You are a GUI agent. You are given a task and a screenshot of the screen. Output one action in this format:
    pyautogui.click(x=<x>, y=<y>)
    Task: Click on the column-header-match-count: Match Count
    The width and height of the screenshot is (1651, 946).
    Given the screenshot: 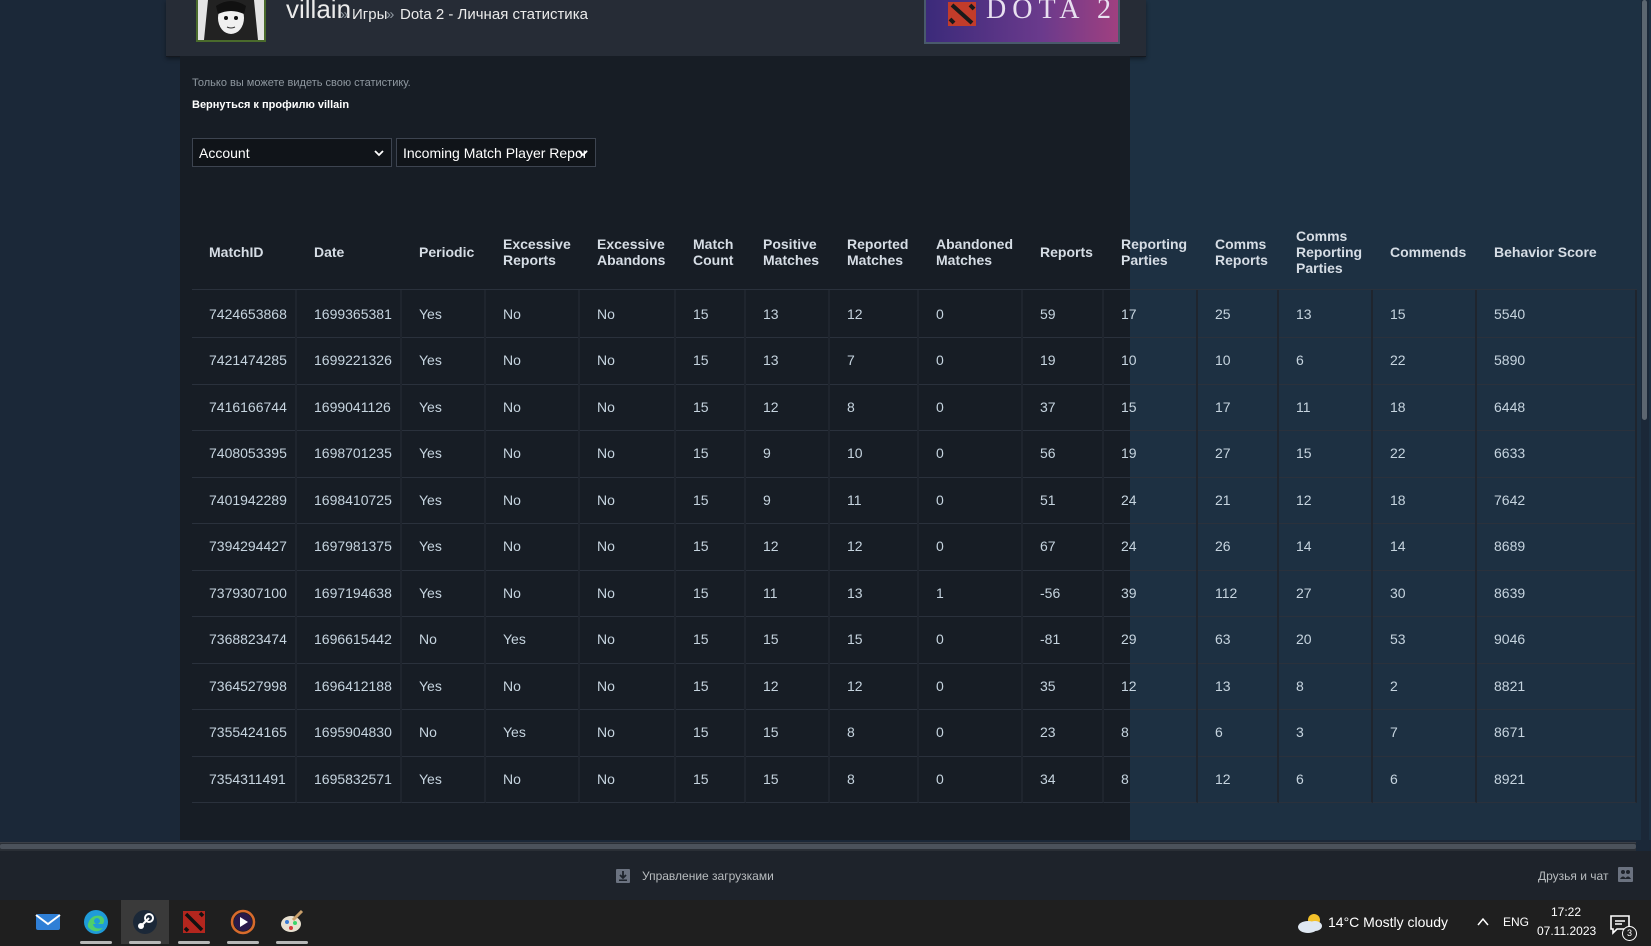 What is the action you would take?
    pyautogui.click(x=711, y=252)
    